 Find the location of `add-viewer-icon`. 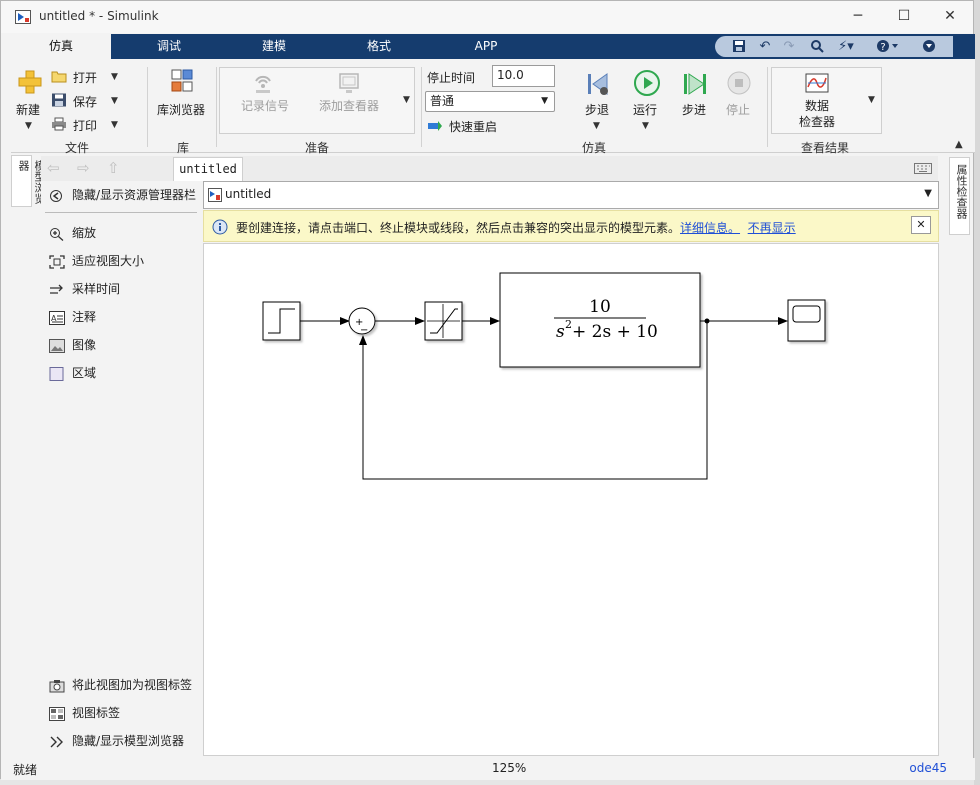

add-viewer-icon is located at coordinates (349, 83).